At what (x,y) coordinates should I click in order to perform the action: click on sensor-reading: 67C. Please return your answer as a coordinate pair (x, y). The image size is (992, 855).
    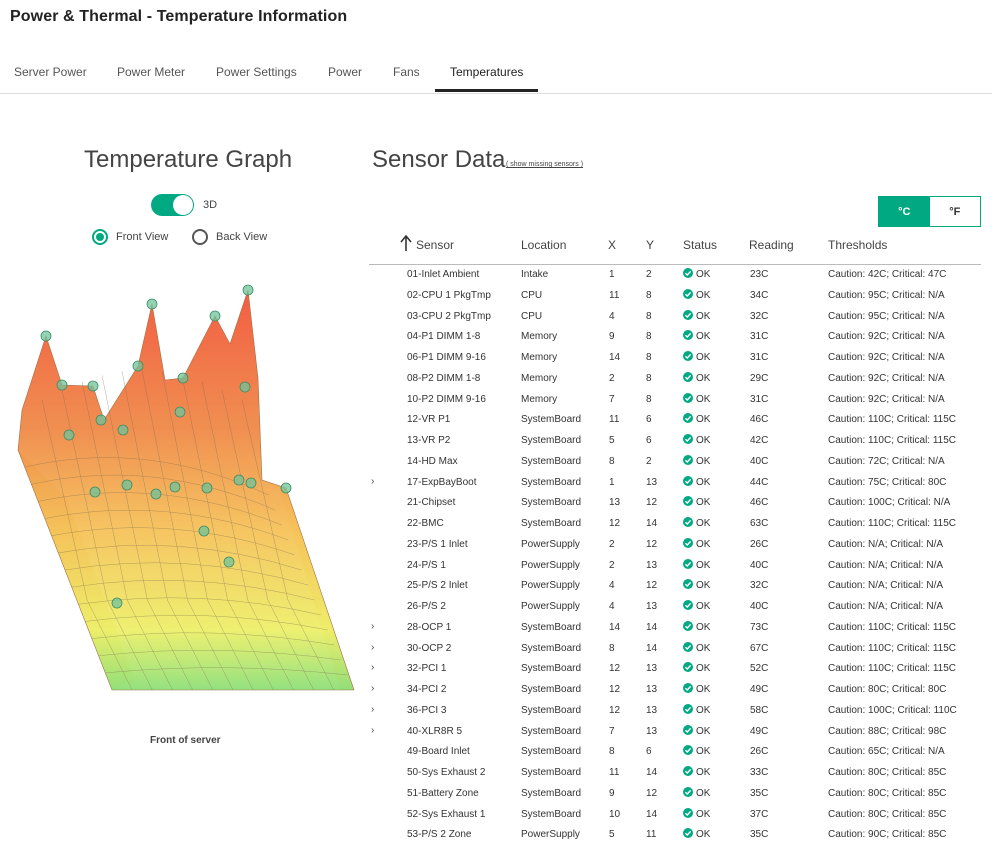
    Looking at the image, I should click on (759, 648).